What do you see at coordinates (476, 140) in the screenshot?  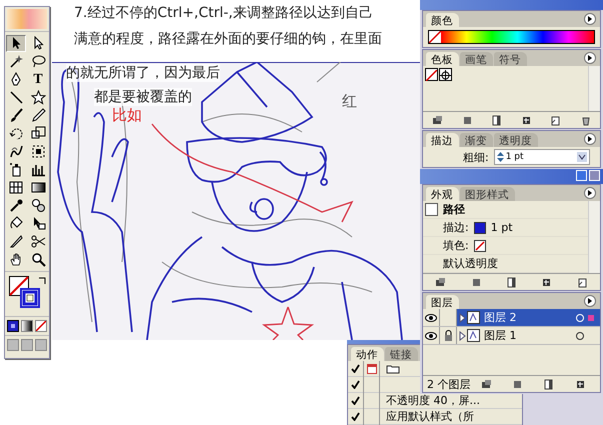 I see `panel-tab: 渐变` at bounding box center [476, 140].